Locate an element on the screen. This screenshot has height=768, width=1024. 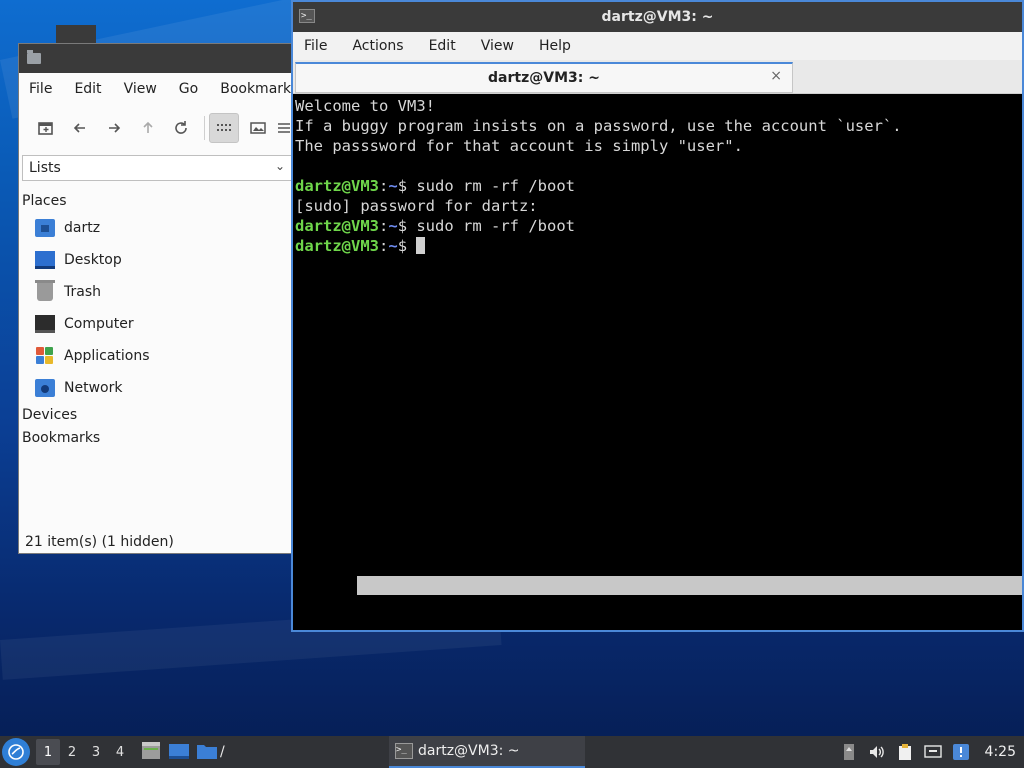
application-menu-button is located at coordinates (16, 752).